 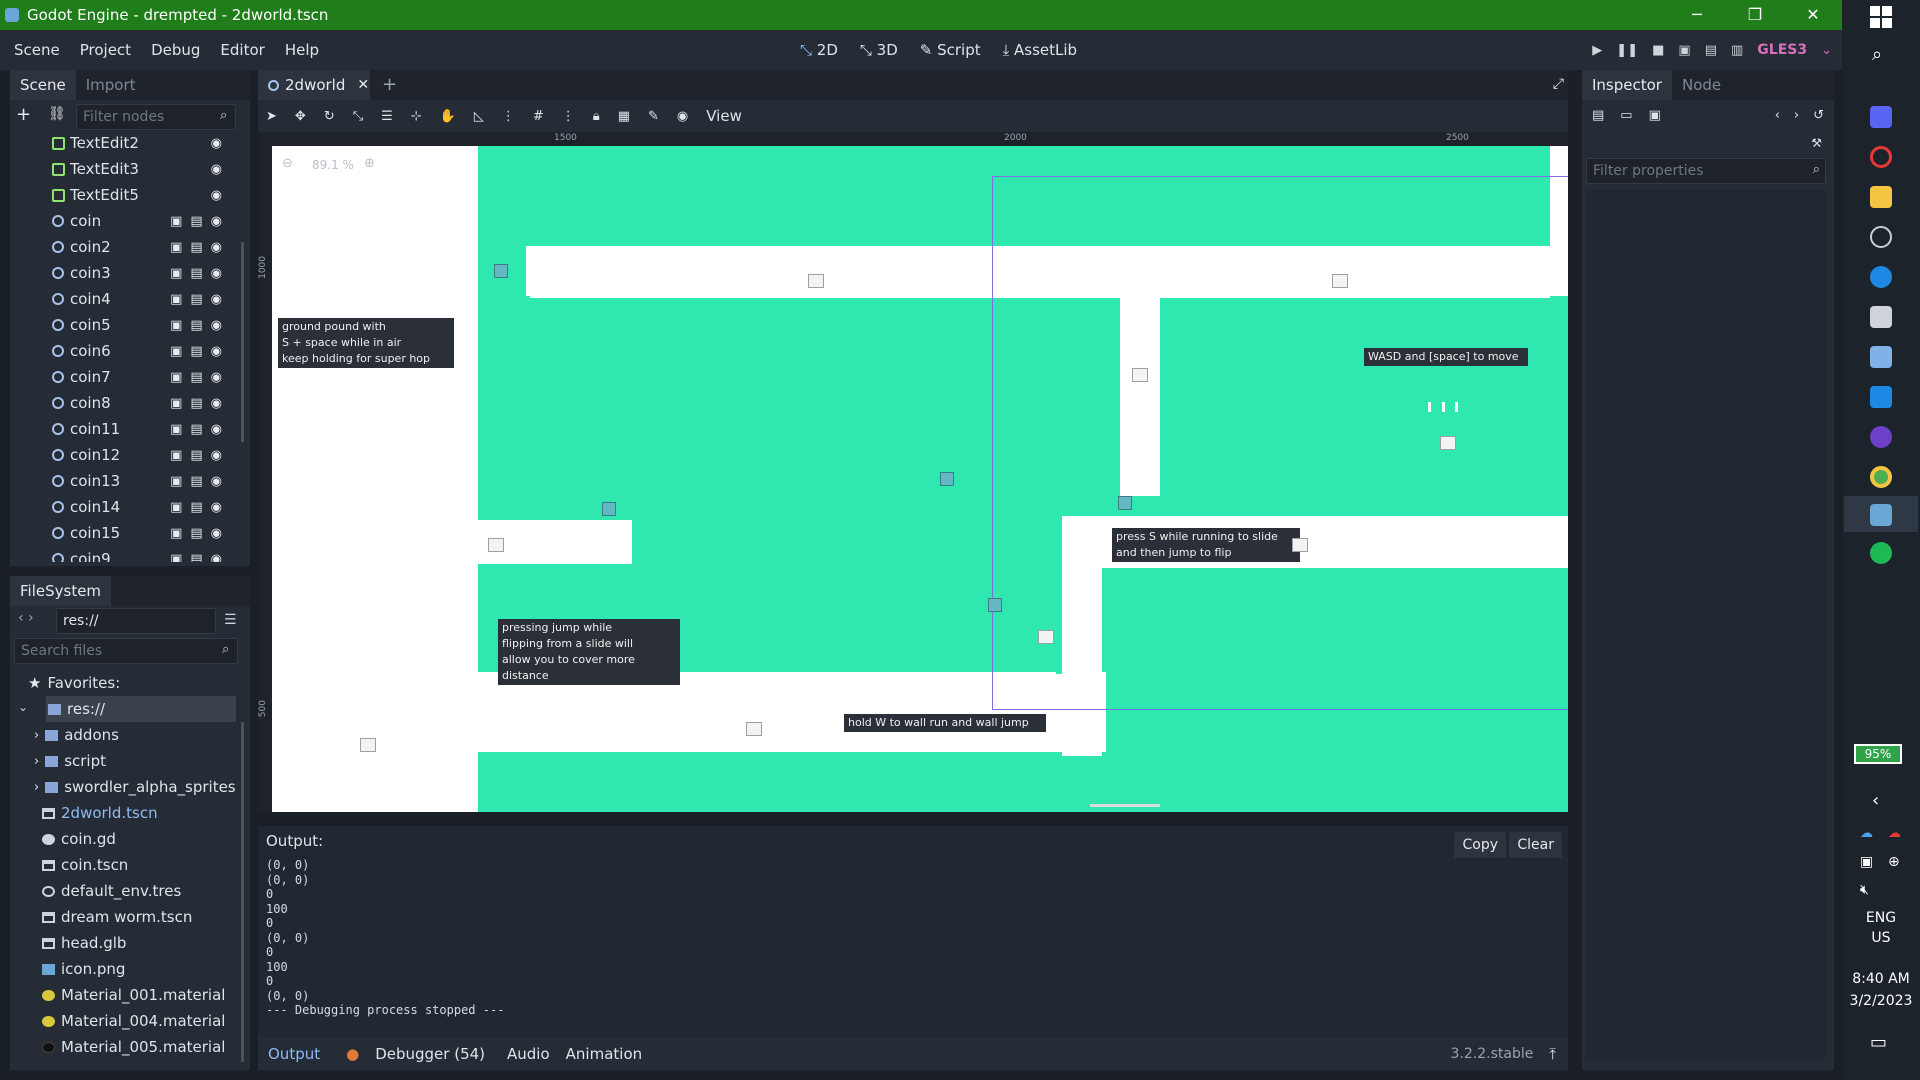 I want to click on group-icon: ▦, so click(x=624, y=116).